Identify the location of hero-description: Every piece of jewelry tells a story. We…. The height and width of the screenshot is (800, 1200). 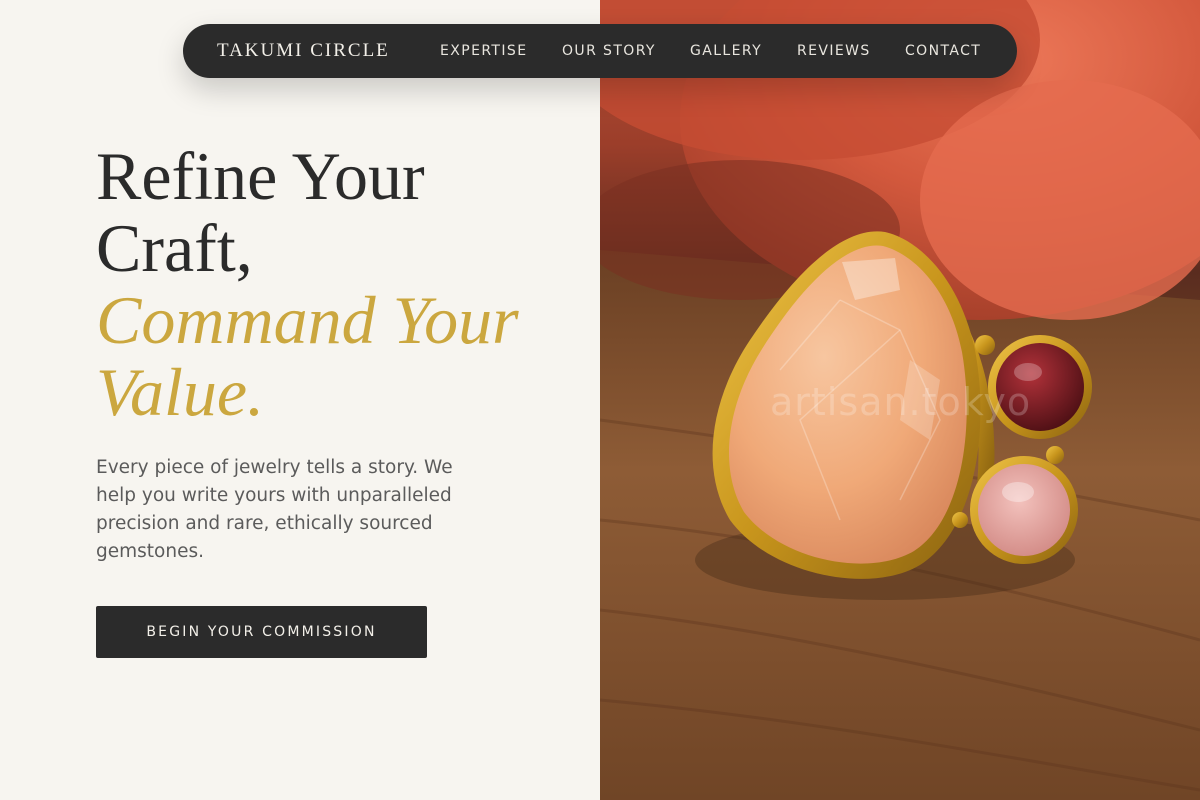
(274, 509).